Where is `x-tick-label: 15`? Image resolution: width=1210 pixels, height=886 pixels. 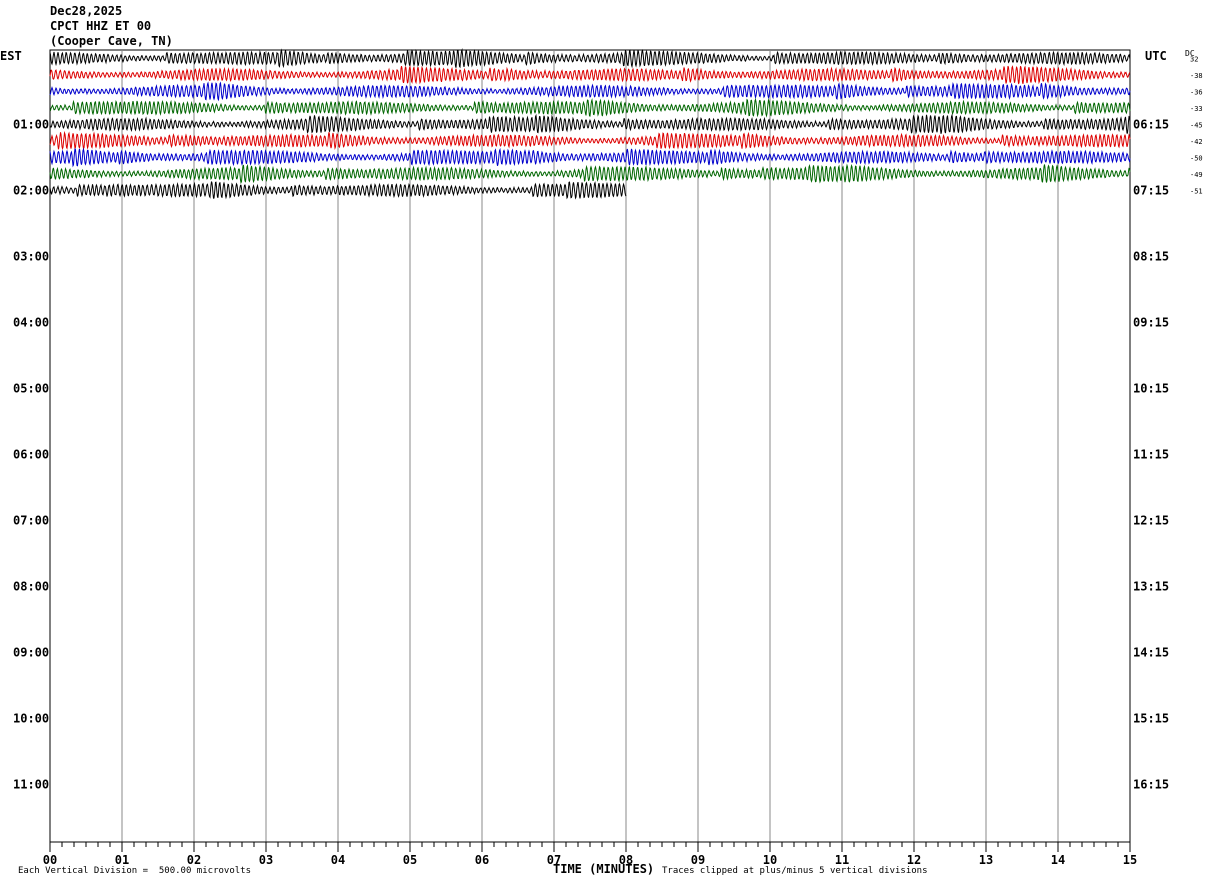
x-tick-label: 15 is located at coordinates (1130, 860).